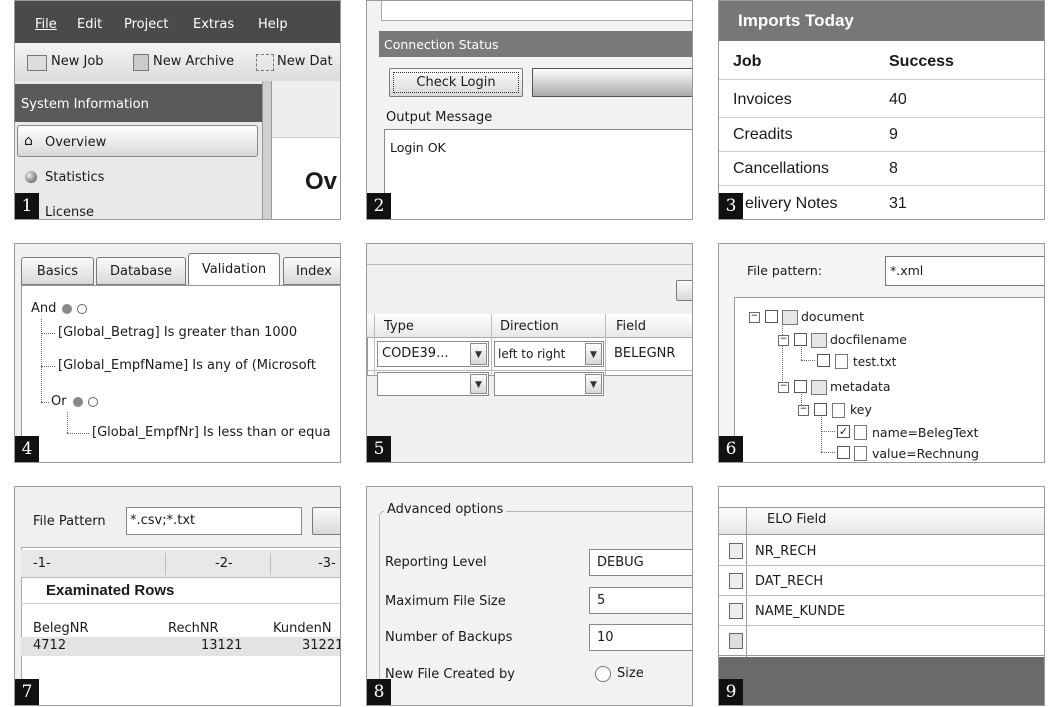 The image size is (1049, 707). Describe the element at coordinates (925, 453) in the screenshot. I see `tree-node: value=Rechnung` at that location.